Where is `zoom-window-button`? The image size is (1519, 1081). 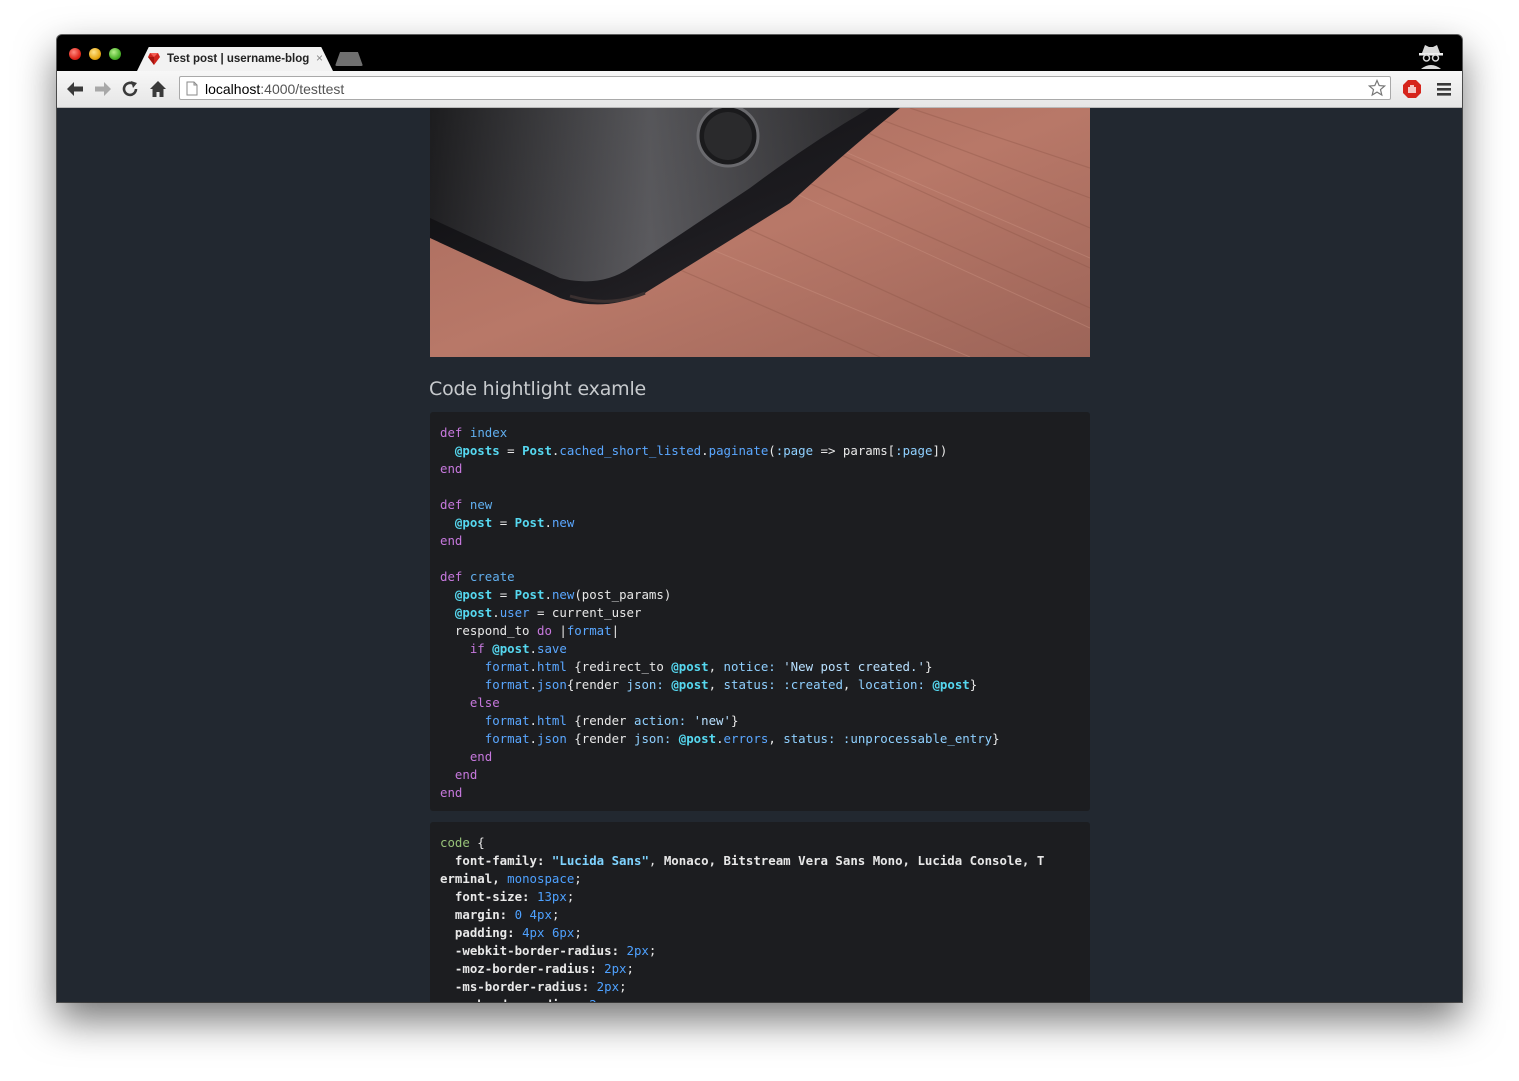
zoom-window-button is located at coordinates (115, 54).